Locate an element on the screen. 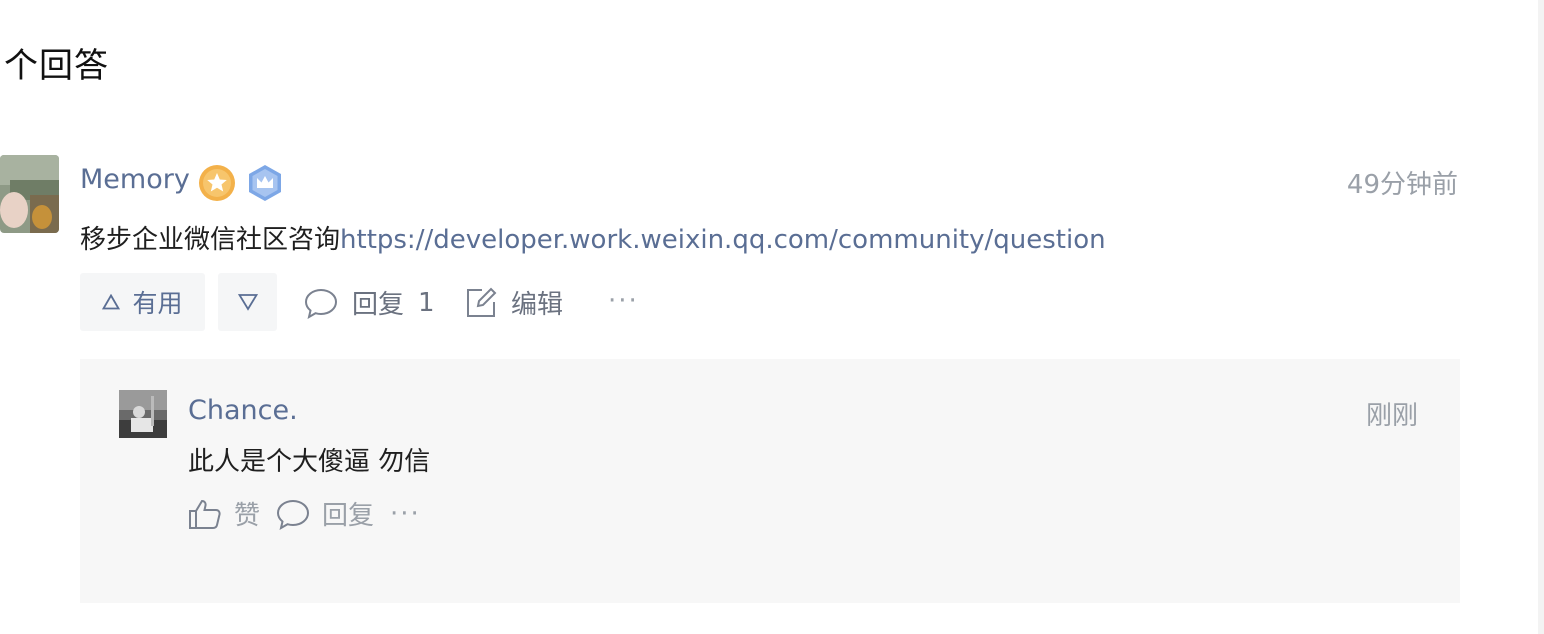  answers-section-title: 个回答 is located at coordinates (56, 66).